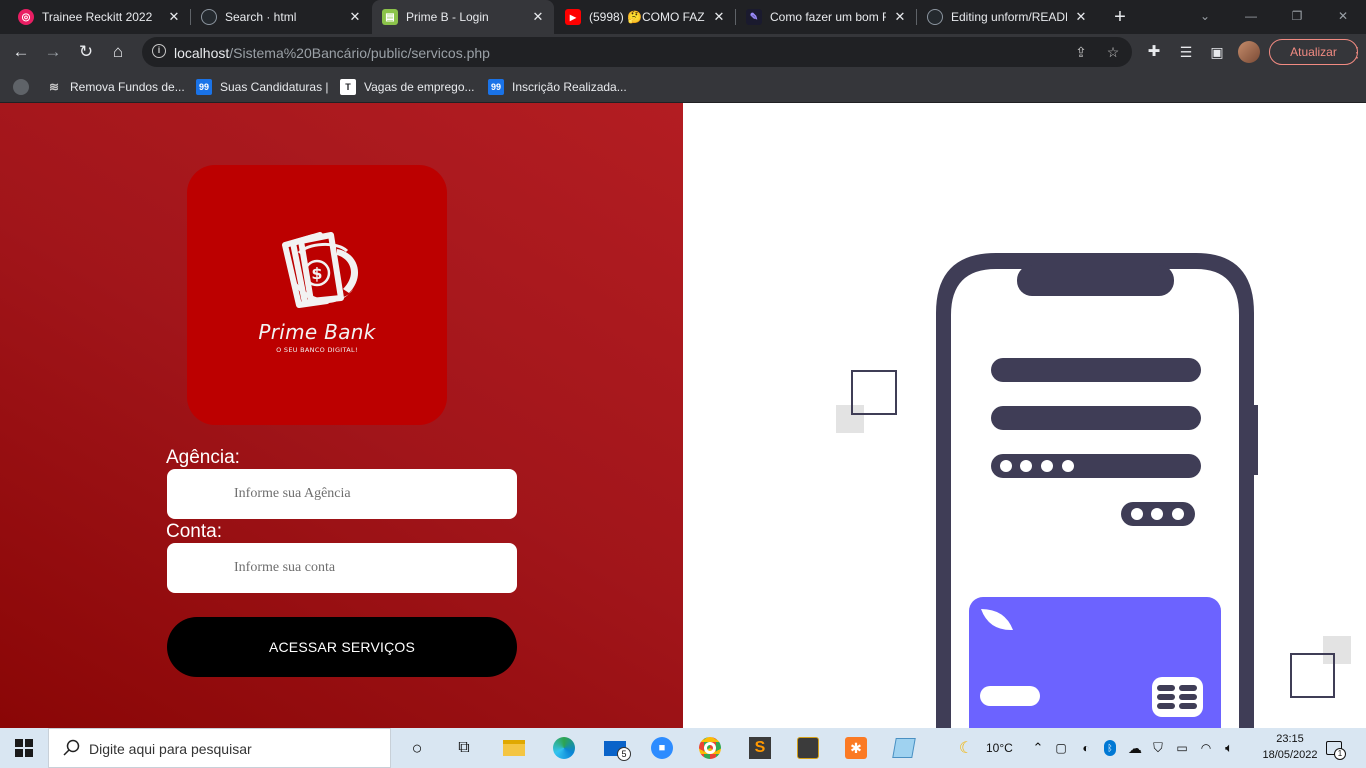 The height and width of the screenshot is (768, 1366). Describe the element at coordinates (1154, 52) in the screenshot. I see `extensions-puzzle-icon: ✚` at that location.